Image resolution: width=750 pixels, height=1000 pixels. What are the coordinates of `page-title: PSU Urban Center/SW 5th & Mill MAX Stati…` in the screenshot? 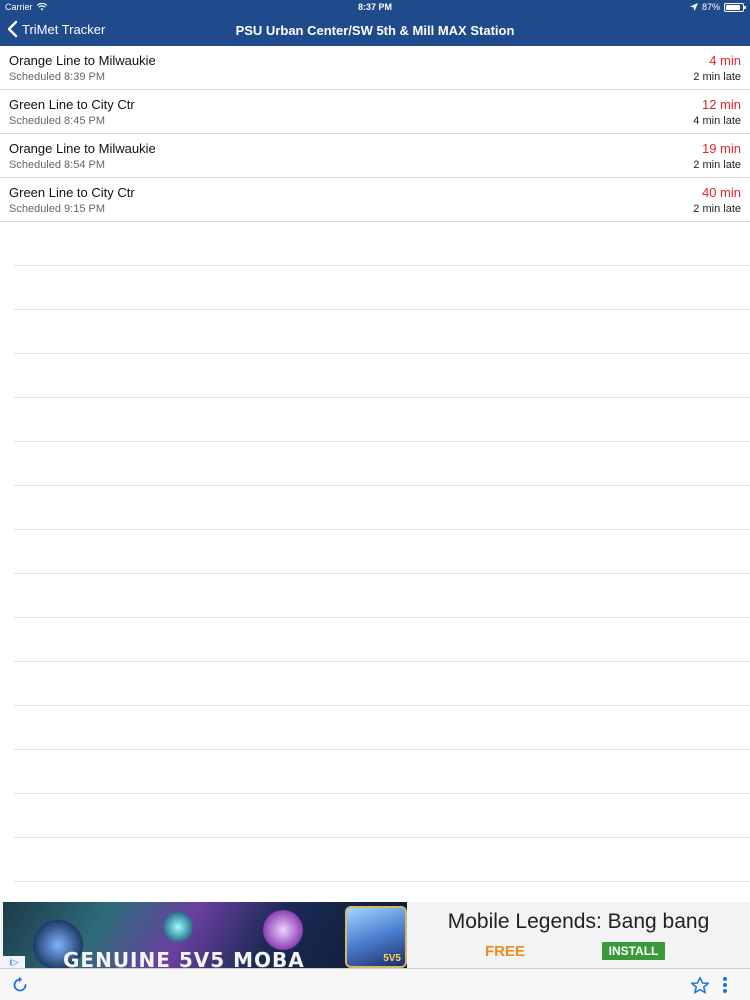 It's located at (375, 30).